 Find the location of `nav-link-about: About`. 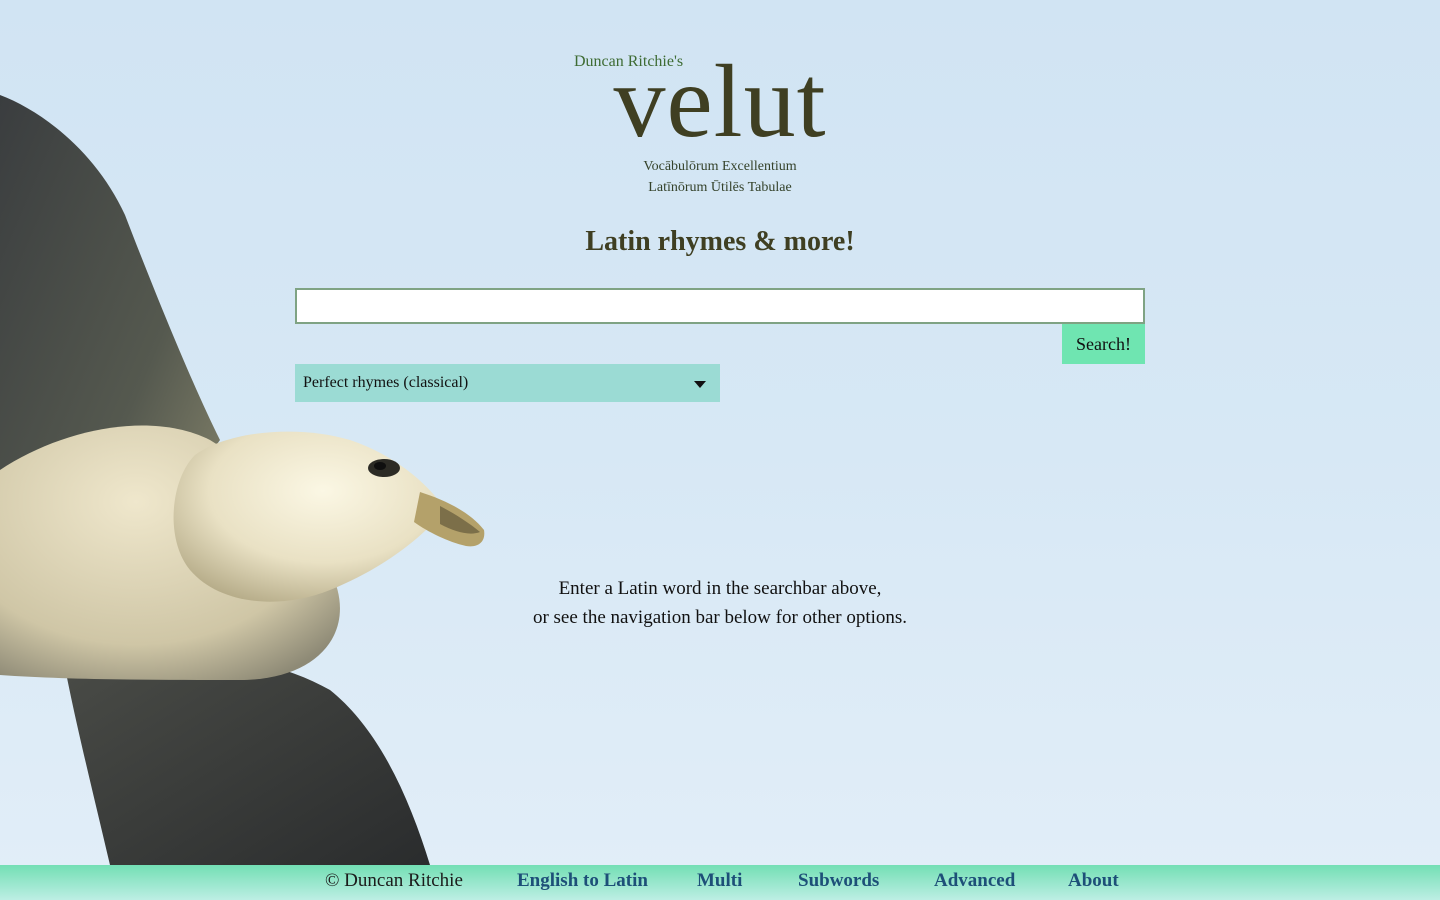

nav-link-about: About is located at coordinates (1093, 881).